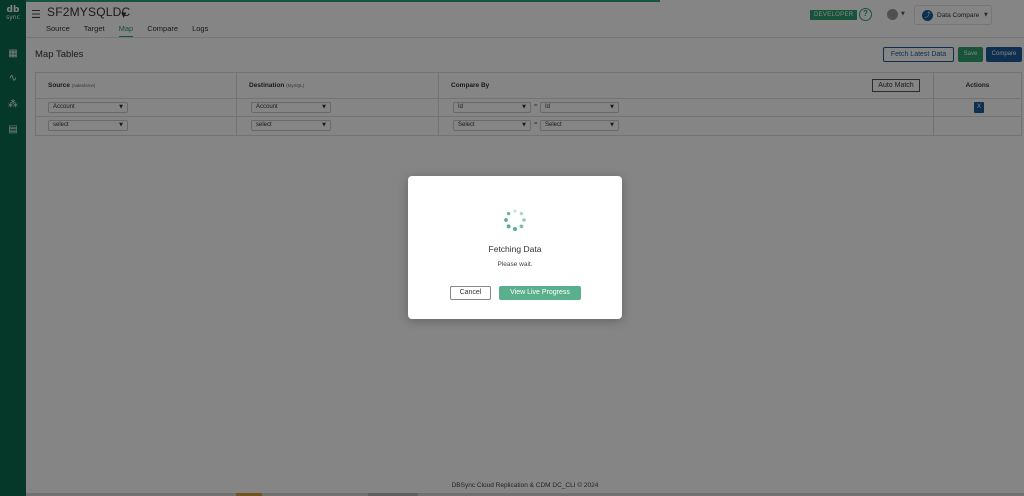 The image size is (1024, 496). Describe the element at coordinates (470, 293) in the screenshot. I see `cancel-button: Cancel` at that location.